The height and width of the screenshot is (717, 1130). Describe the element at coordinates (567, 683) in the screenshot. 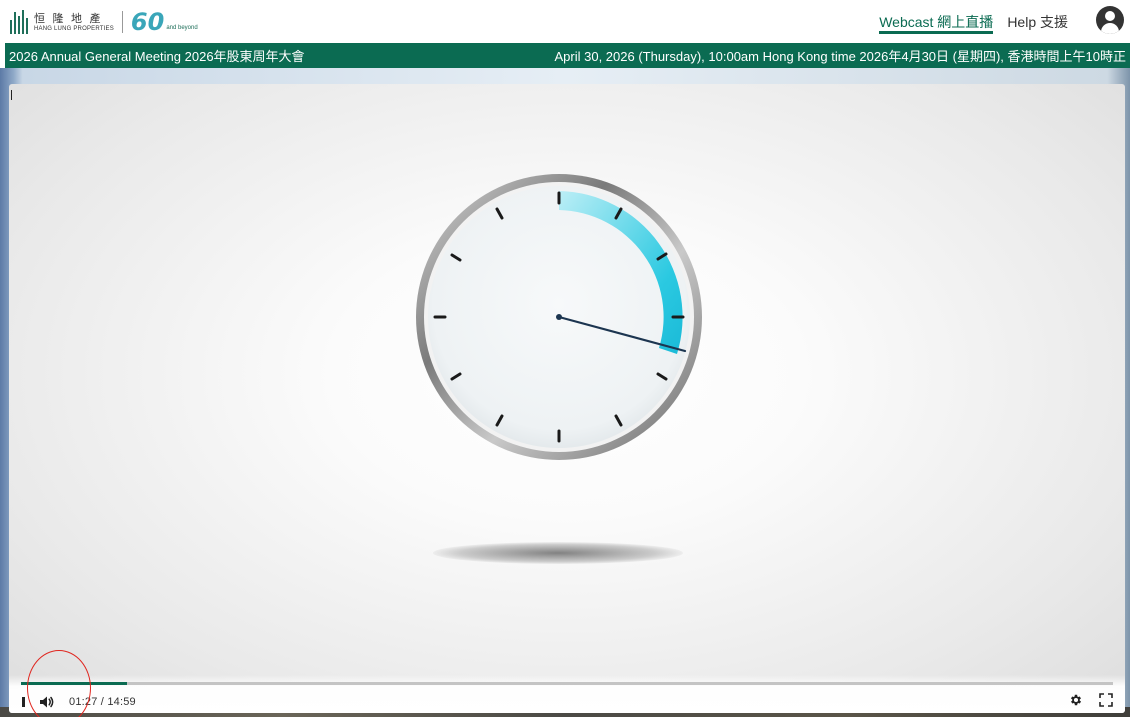

I see `seek-bar` at that location.